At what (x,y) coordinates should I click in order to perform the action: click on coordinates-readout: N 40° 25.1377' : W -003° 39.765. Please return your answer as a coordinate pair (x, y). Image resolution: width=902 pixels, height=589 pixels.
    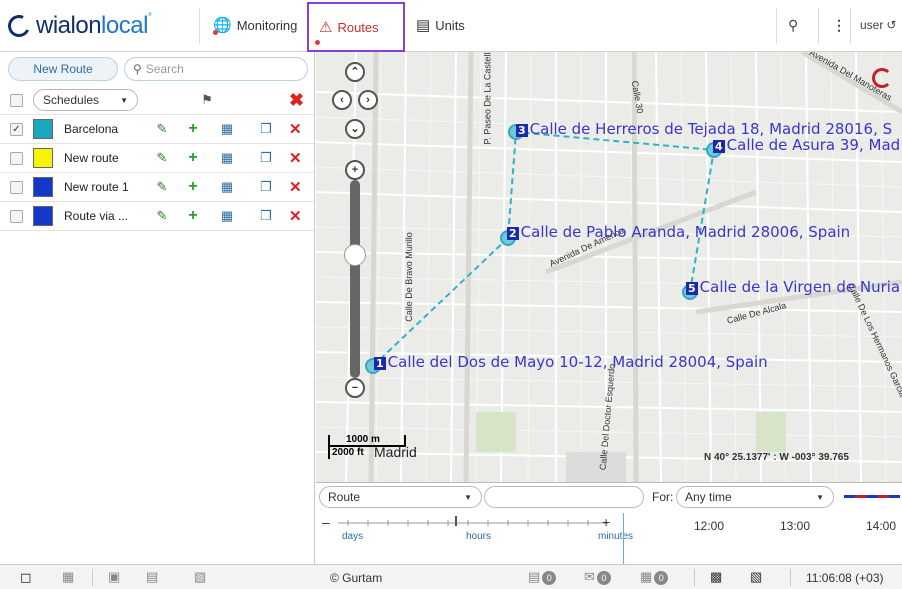
    Looking at the image, I should click on (776, 457).